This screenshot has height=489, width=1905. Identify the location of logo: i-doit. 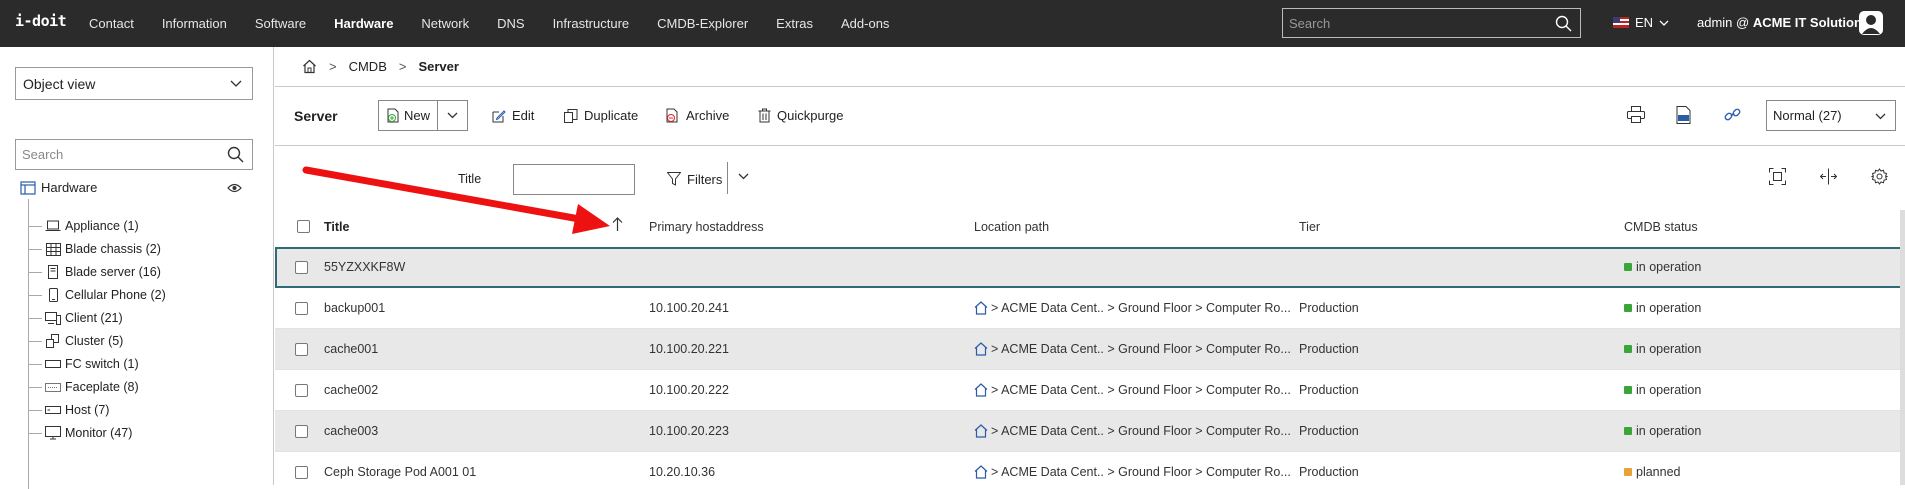
(41, 21).